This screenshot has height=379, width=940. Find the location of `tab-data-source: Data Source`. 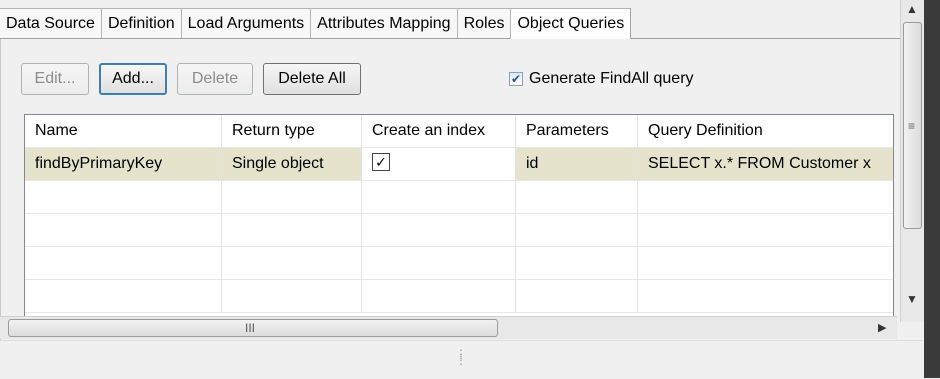

tab-data-source: Data Source is located at coordinates (50, 23).